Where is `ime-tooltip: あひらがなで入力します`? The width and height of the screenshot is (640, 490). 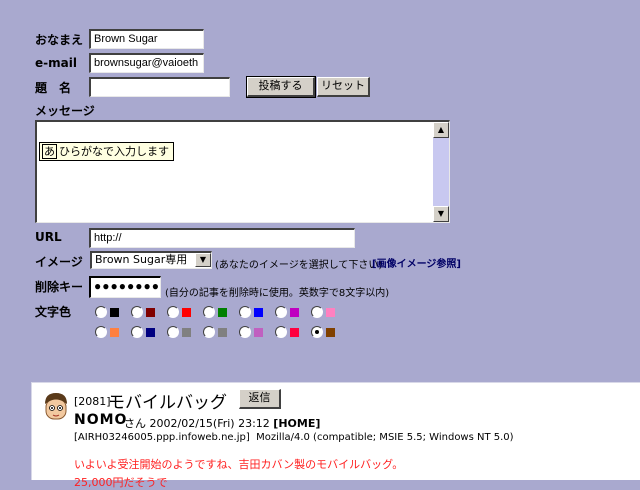 ime-tooltip: あひらがなで入力します is located at coordinates (106, 151).